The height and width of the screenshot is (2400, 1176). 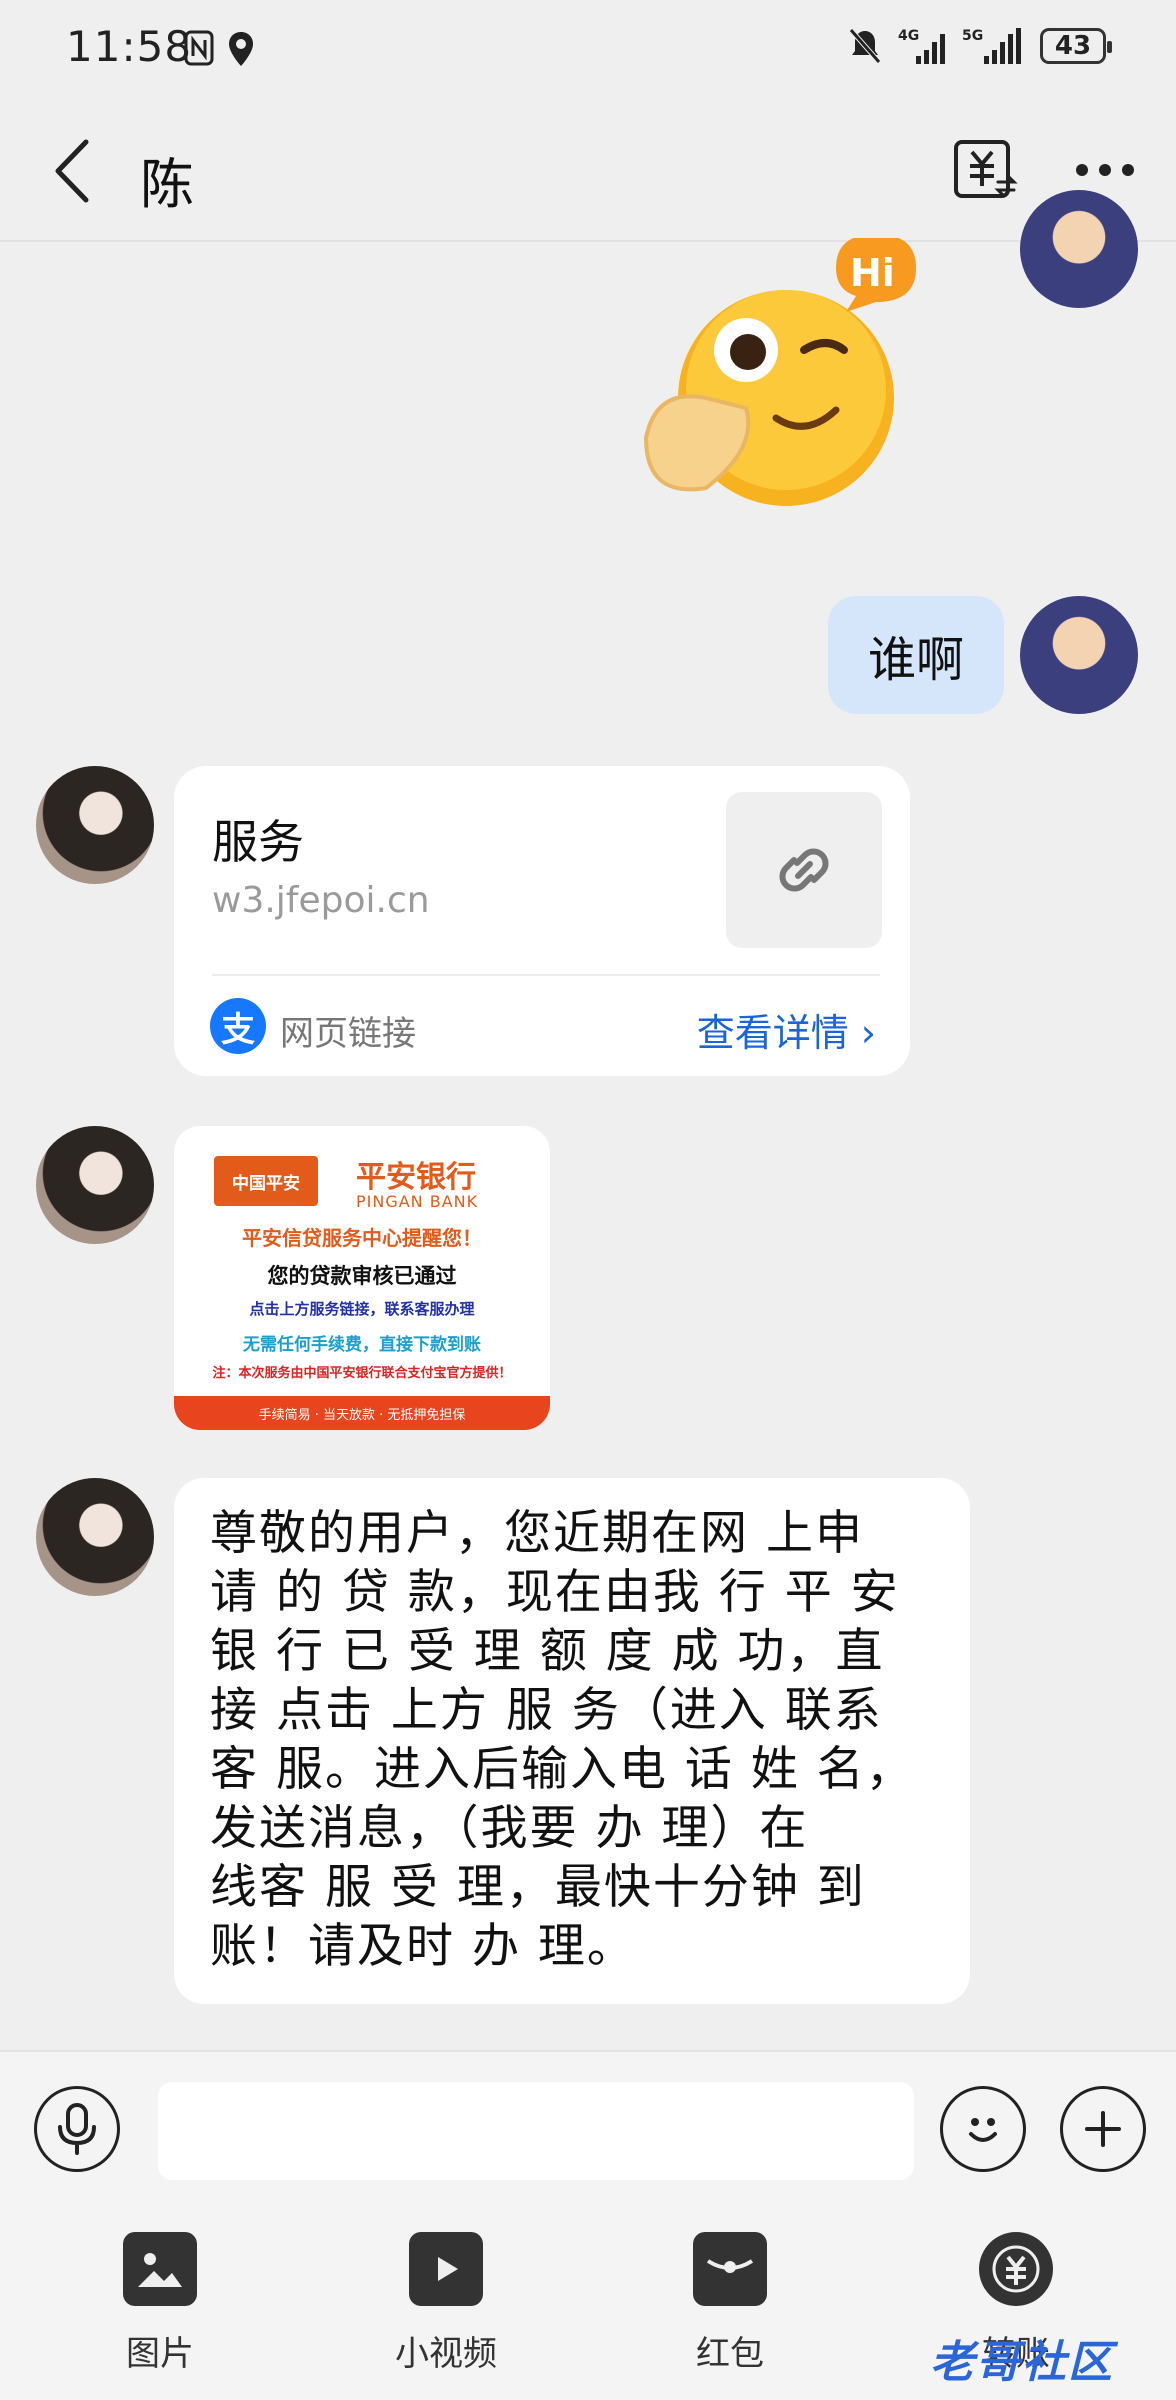 What do you see at coordinates (258, 842) in the screenshot?
I see `link-title: 服务` at bounding box center [258, 842].